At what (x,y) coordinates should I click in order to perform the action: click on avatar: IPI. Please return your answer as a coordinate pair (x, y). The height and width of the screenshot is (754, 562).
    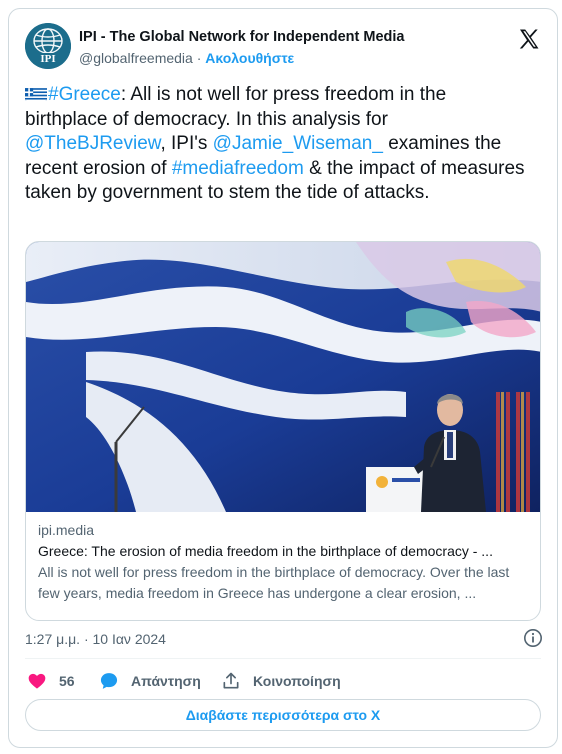
    Looking at the image, I should click on (48, 46).